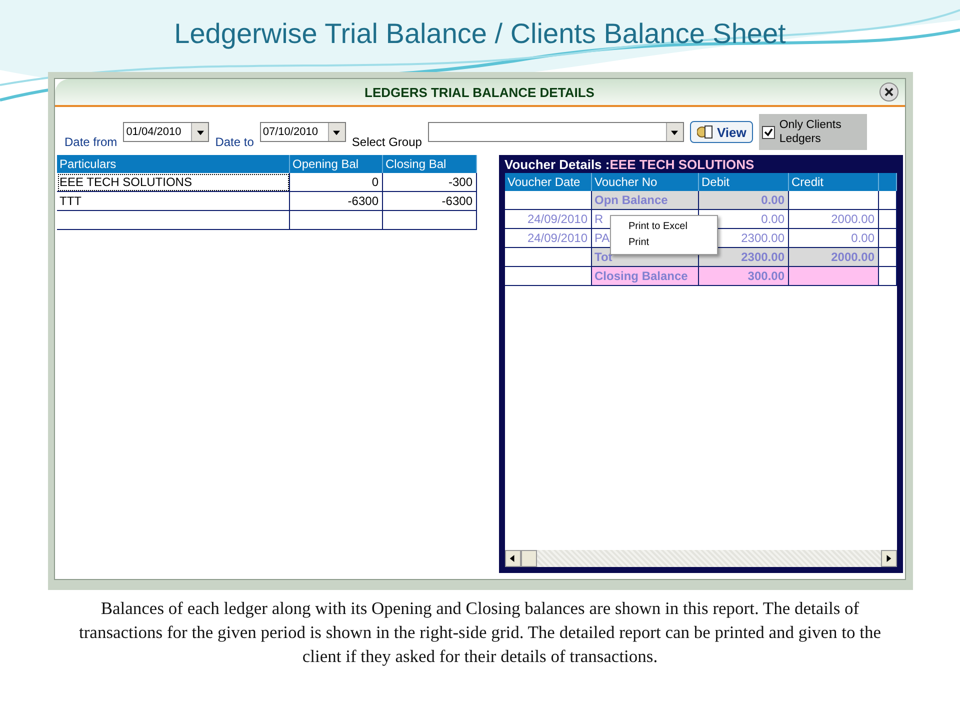  What do you see at coordinates (480, 632) in the screenshot?
I see `slide-caption: Balances of each ledger along with its Opening and Closing balances are shown in this report. The details of transactions for the given period is shown in the right-side grid. The detailed report can be printed and given to the client if they asked for their details of transactions.` at bounding box center [480, 632].